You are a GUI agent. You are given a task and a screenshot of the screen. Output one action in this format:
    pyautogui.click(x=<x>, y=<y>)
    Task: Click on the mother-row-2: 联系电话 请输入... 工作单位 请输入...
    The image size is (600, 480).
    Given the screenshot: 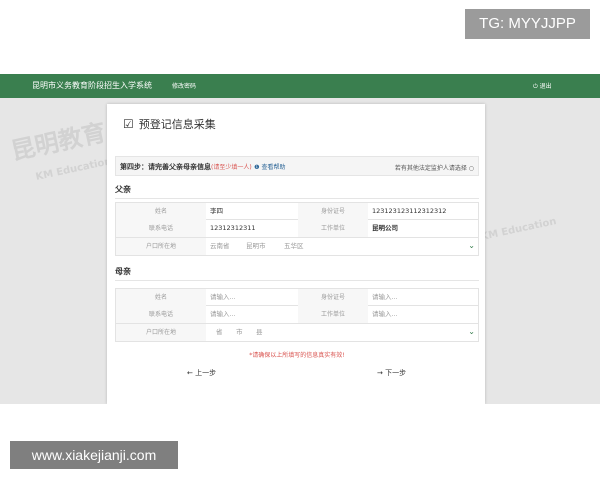 What is the action you would take?
    pyautogui.click(x=297, y=315)
    